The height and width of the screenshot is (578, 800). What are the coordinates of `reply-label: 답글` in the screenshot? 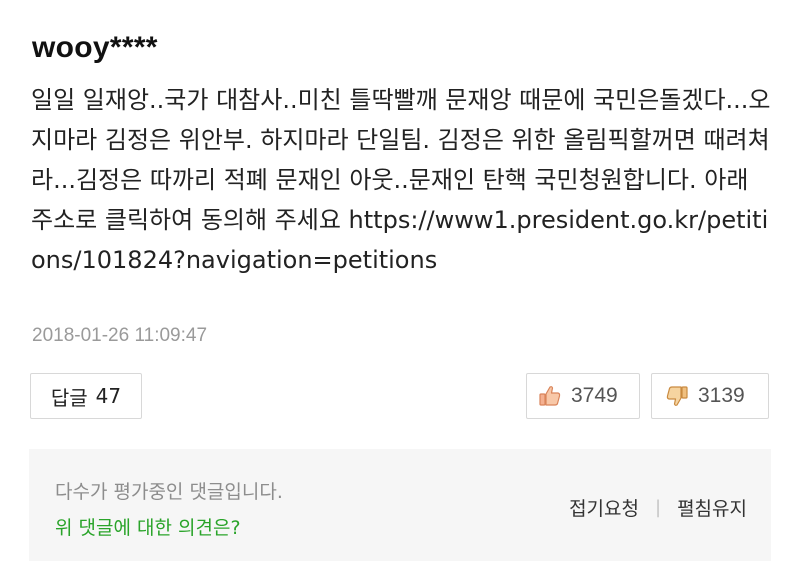 It's located at (69, 397).